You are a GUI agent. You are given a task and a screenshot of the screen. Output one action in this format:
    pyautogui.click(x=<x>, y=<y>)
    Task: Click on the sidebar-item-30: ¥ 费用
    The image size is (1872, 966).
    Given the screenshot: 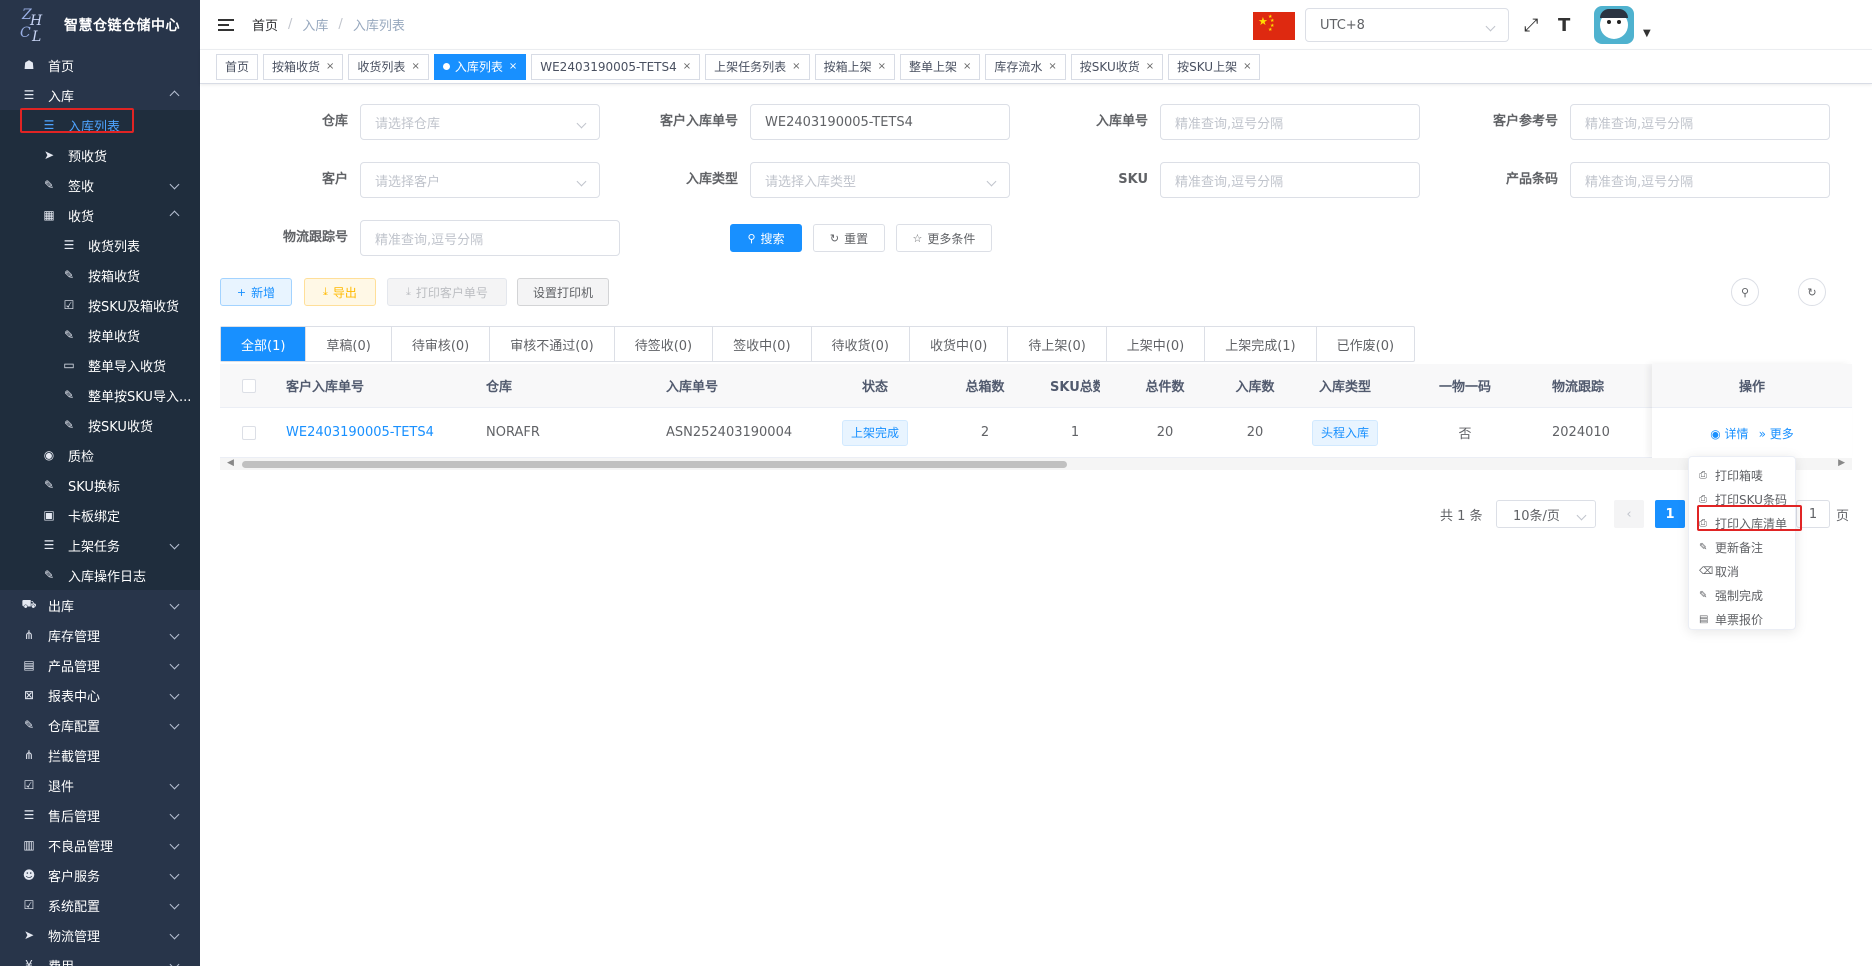 What is the action you would take?
    pyautogui.click(x=100, y=958)
    